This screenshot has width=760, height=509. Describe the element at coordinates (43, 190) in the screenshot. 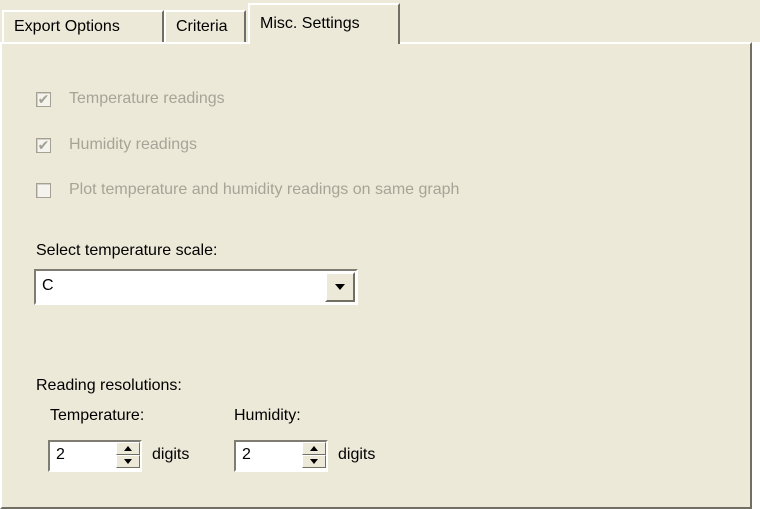

I see `same-graph-checkbox` at that location.